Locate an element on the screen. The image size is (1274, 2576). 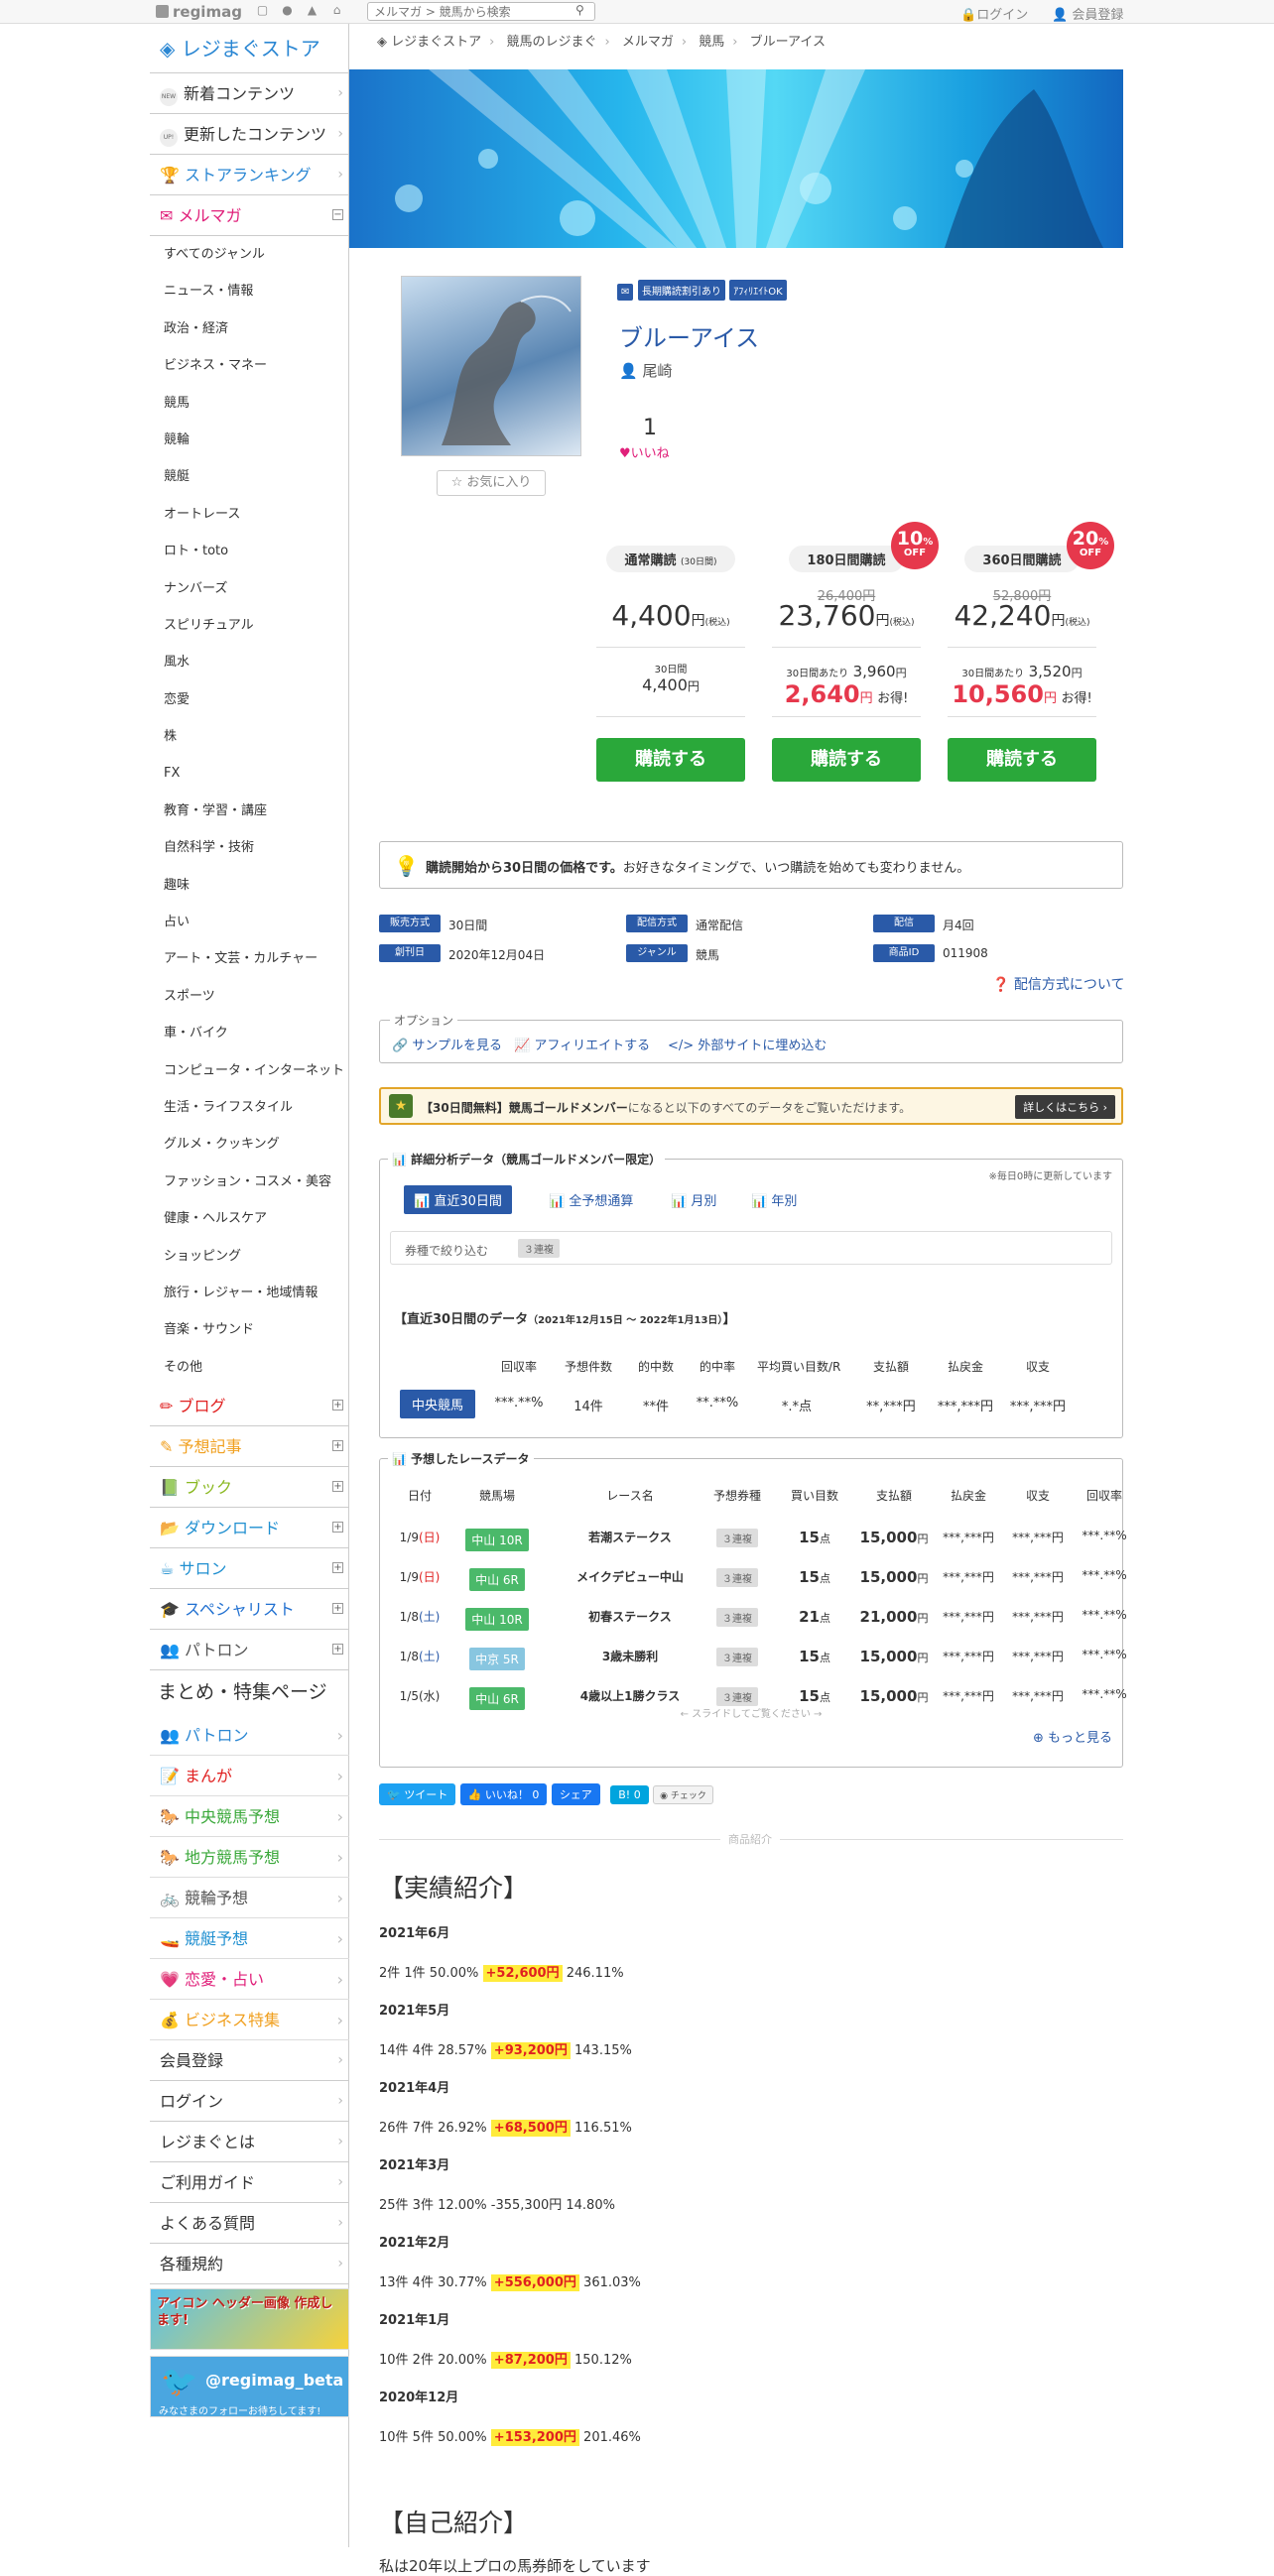
special-item: 🚤 競艇予想 › is located at coordinates (249, 1939).